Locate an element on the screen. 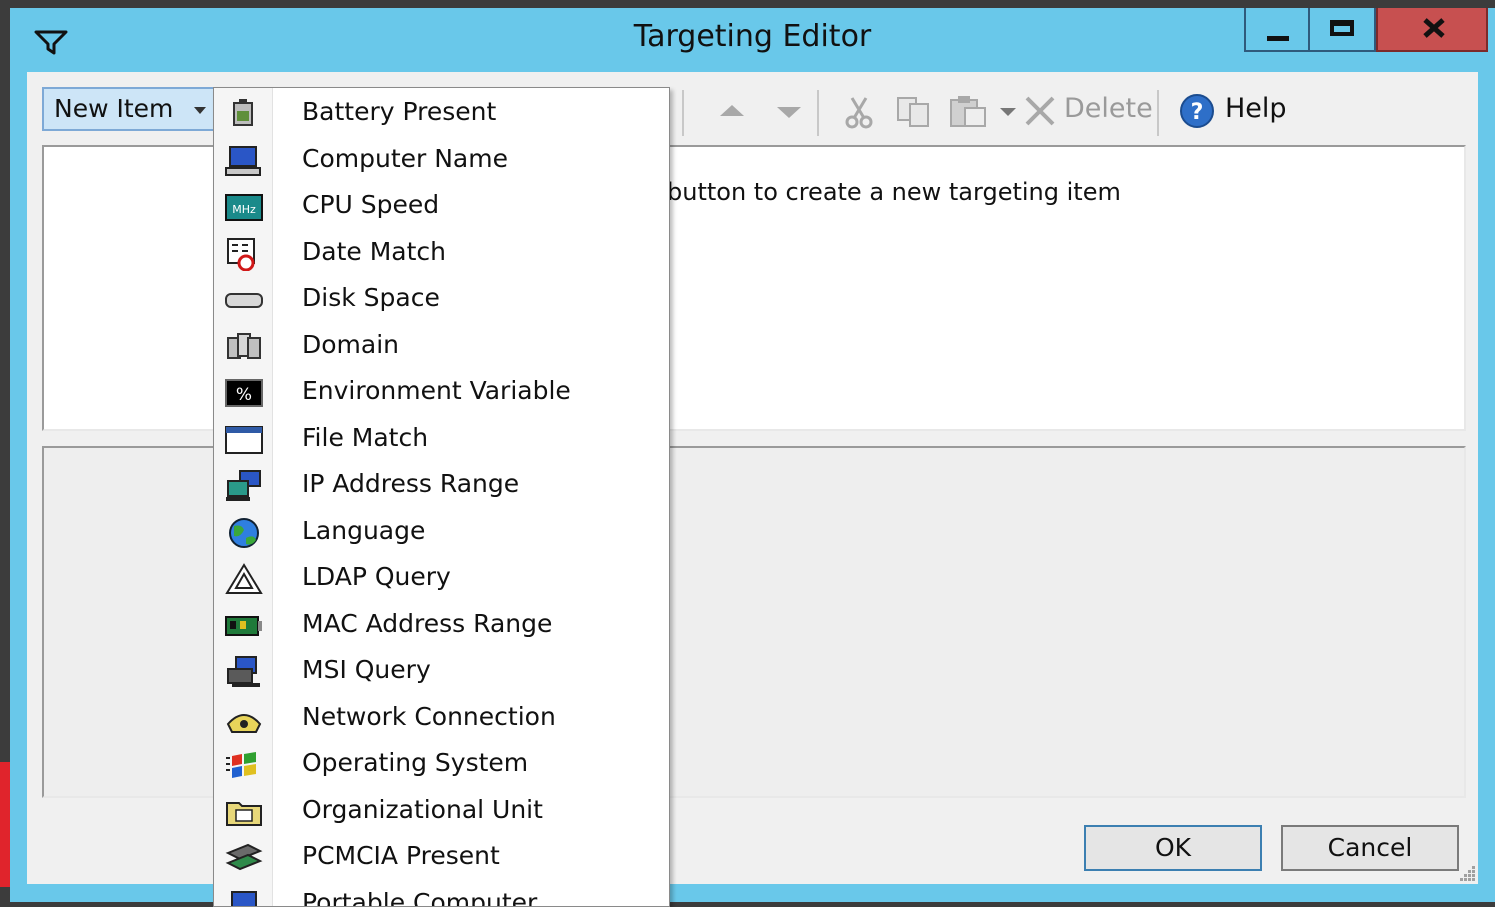 The width and height of the screenshot is (1495, 907). menu-item-organizational-unit: Organizational Unit is located at coordinates (441, 812).